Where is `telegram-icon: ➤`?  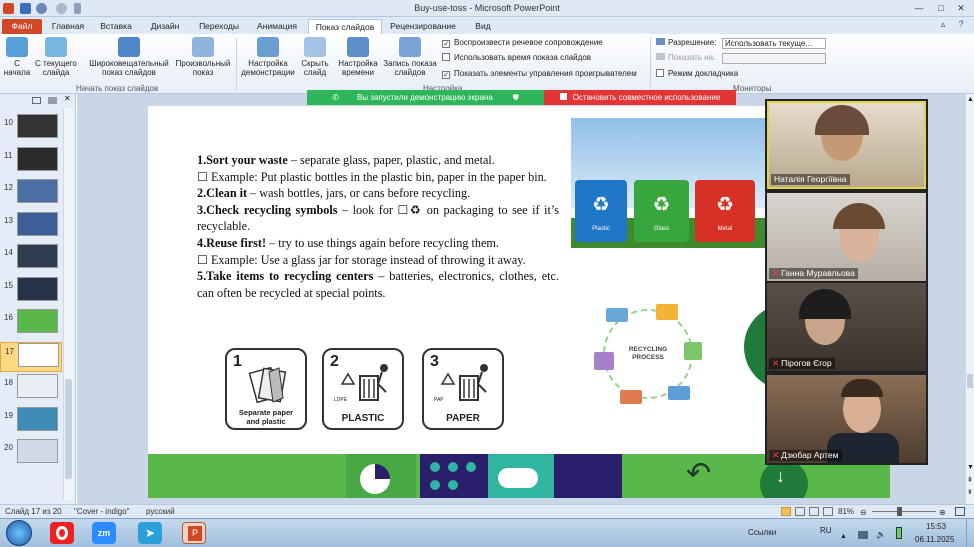 telegram-icon: ➤ is located at coordinates (150, 533).